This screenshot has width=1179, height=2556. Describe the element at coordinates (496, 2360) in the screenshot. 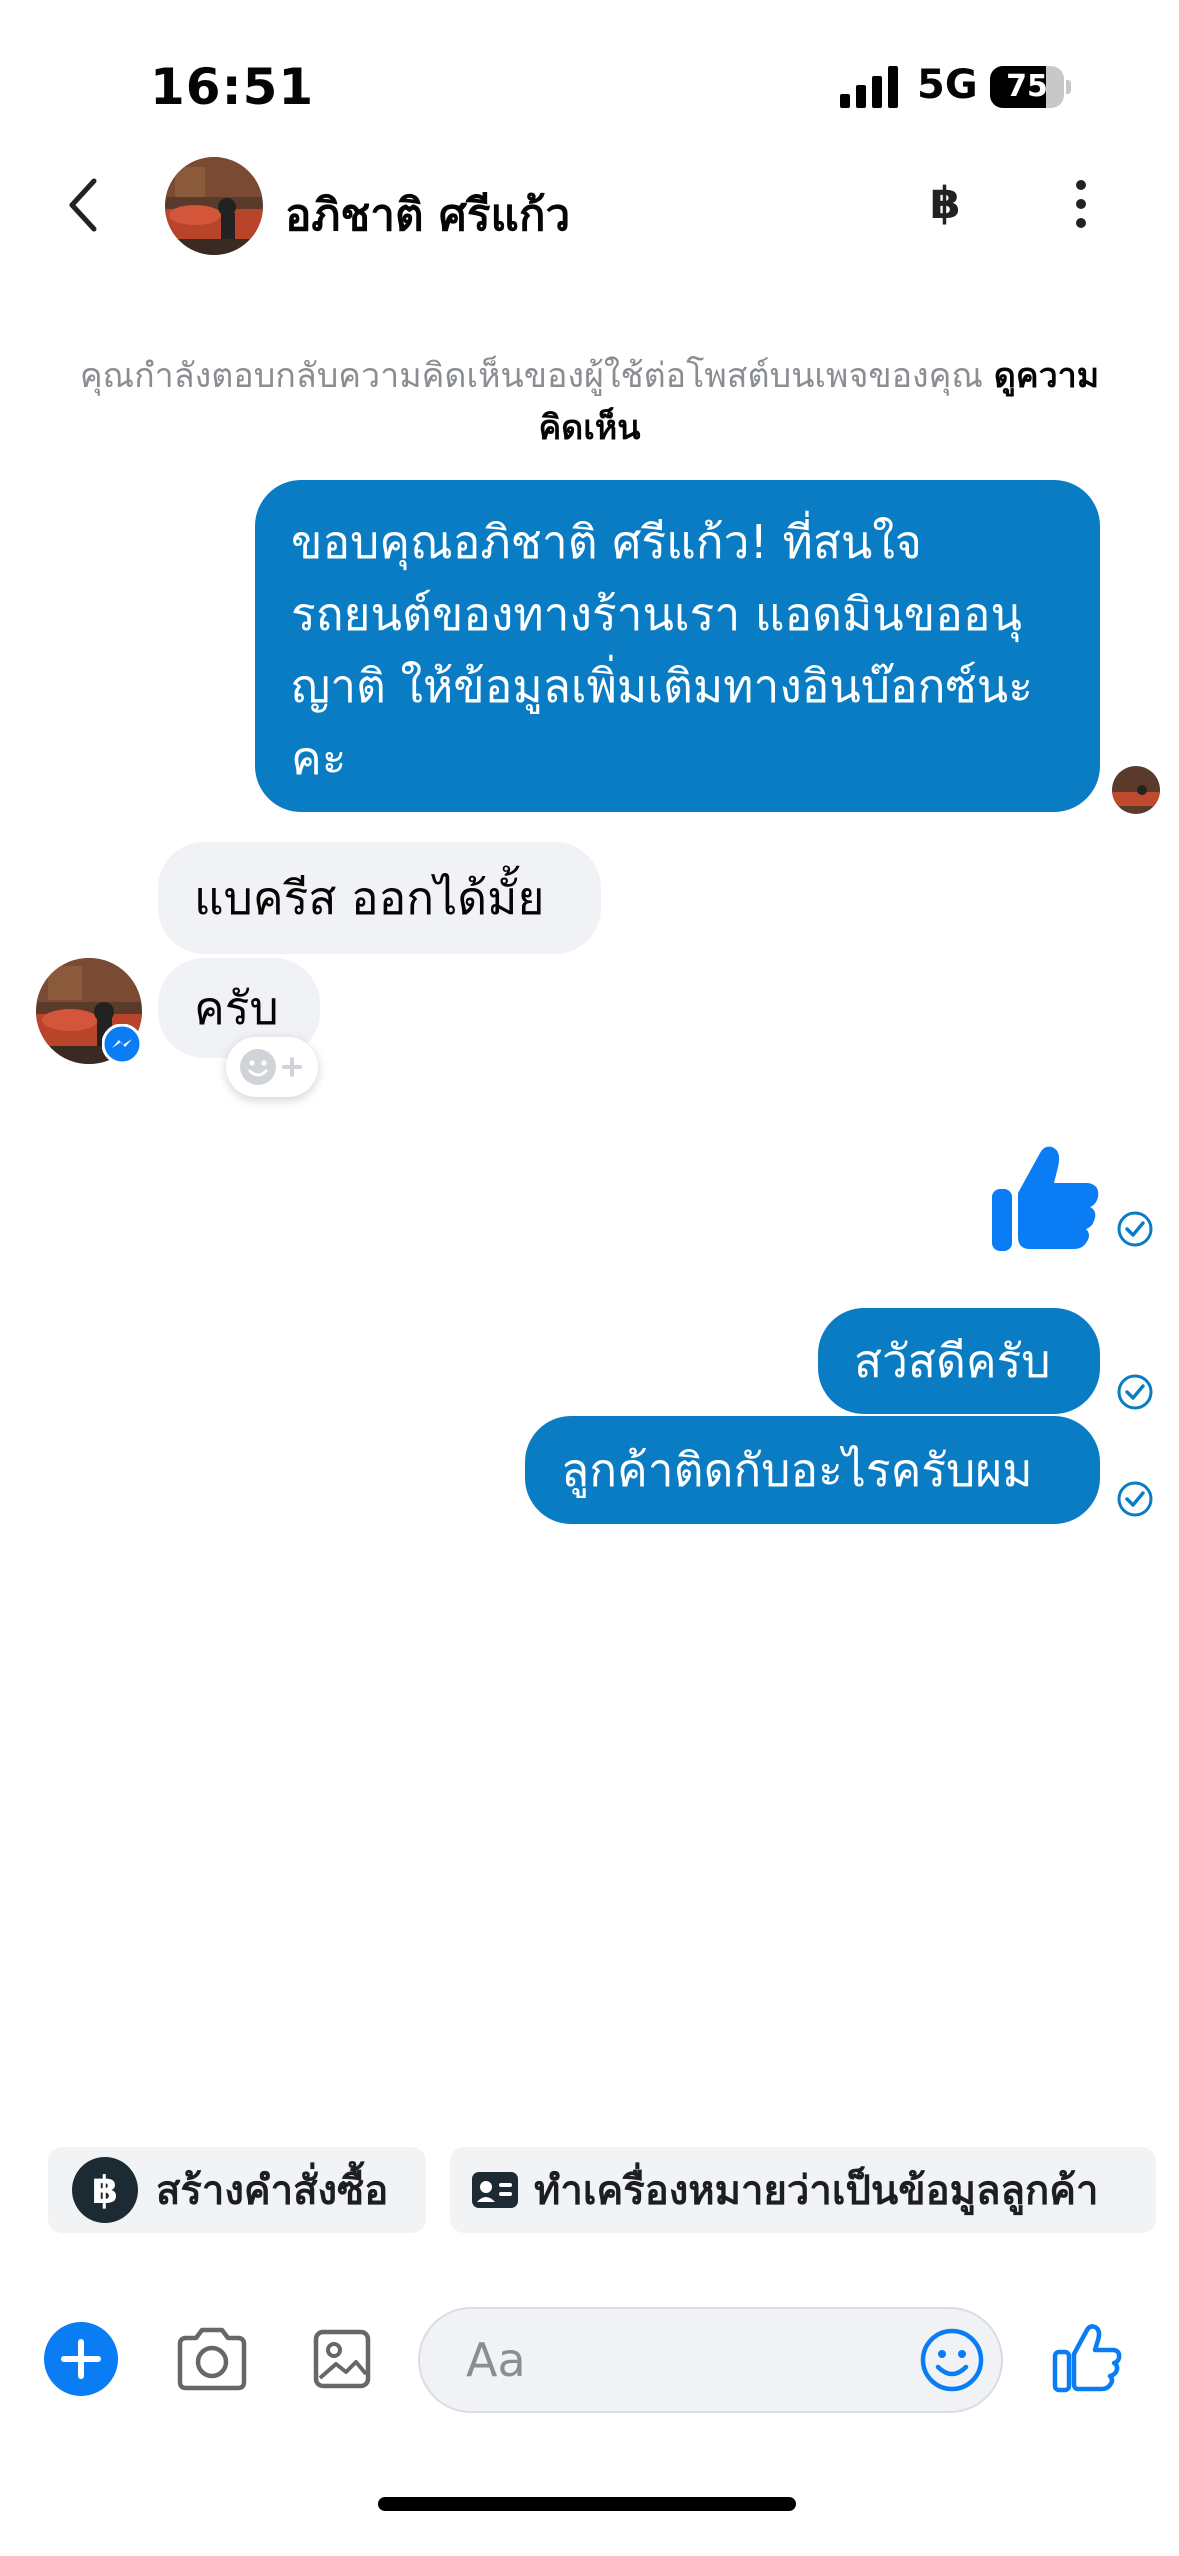

I see `message-input-placeholder: Aa` at that location.